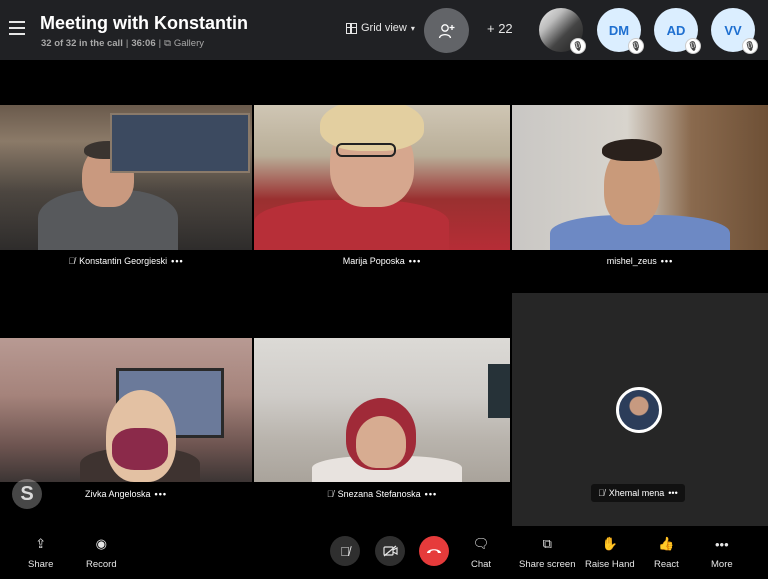  I want to click on record-icon: ◉, so click(101, 543).